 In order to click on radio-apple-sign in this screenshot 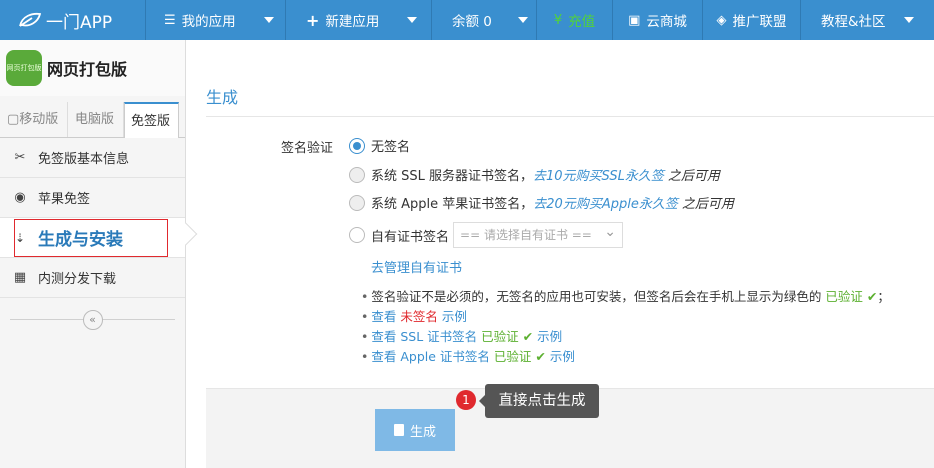, I will do `click(357, 202)`.